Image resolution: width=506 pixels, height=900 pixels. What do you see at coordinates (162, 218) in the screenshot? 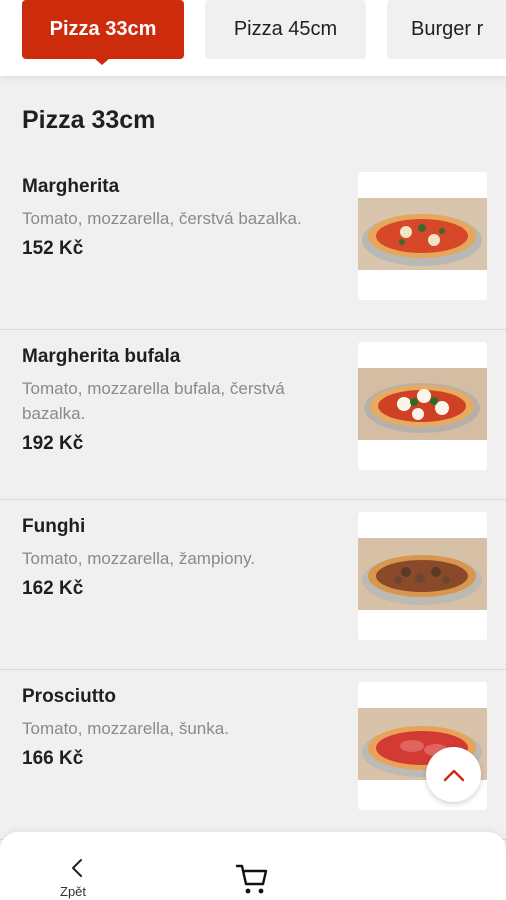
I see `item-description: Tomato, mozzarella, čerstvá bazalka.` at bounding box center [162, 218].